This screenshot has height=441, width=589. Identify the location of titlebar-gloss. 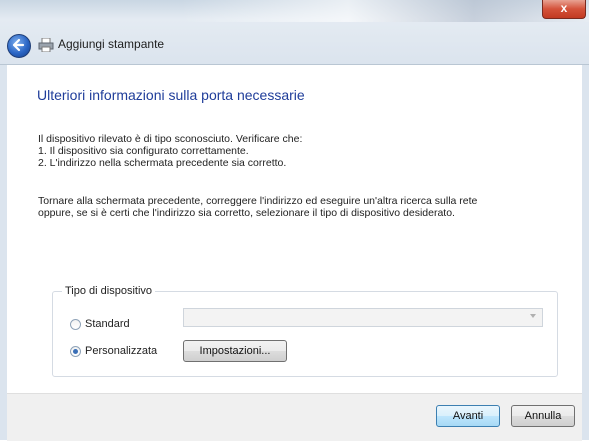
(384, 11).